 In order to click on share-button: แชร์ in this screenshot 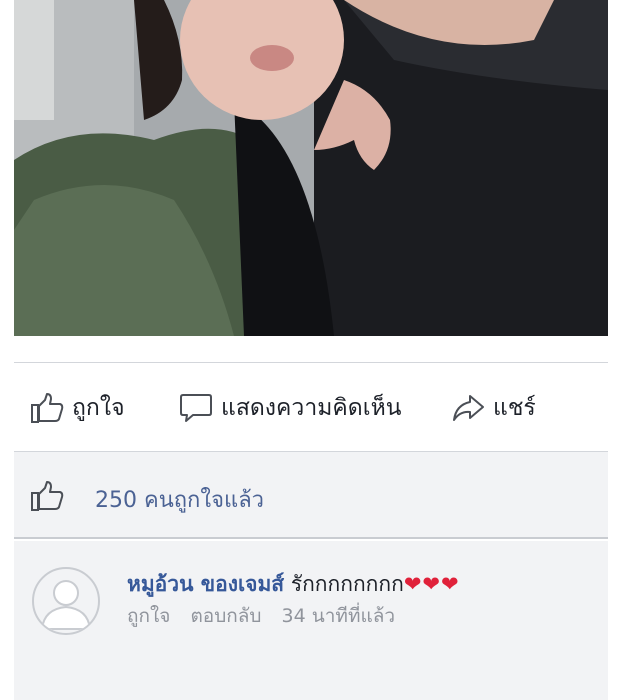, I will do `click(493, 408)`.